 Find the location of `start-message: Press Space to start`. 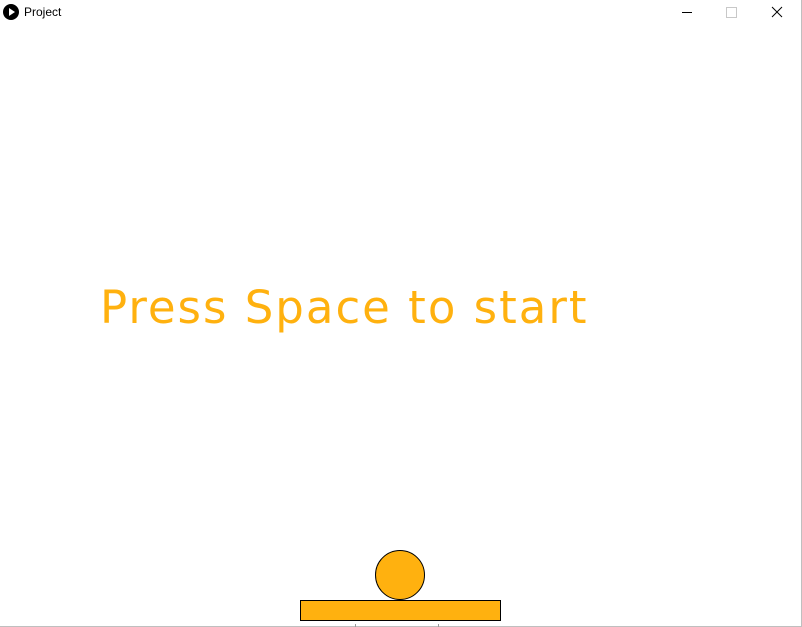

start-message: Press Space to start is located at coordinates (344, 307).